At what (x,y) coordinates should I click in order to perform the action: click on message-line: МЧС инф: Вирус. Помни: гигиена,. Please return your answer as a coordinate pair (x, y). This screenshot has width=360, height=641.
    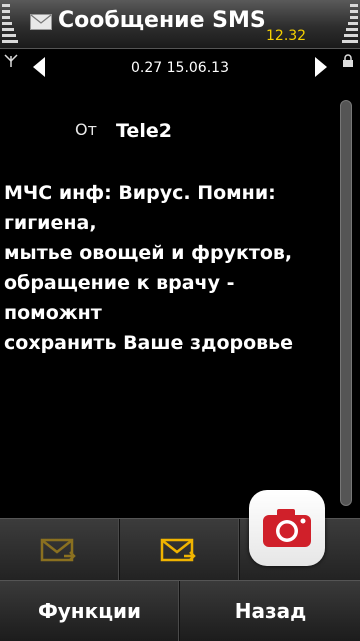
    Looking at the image, I should click on (140, 208).